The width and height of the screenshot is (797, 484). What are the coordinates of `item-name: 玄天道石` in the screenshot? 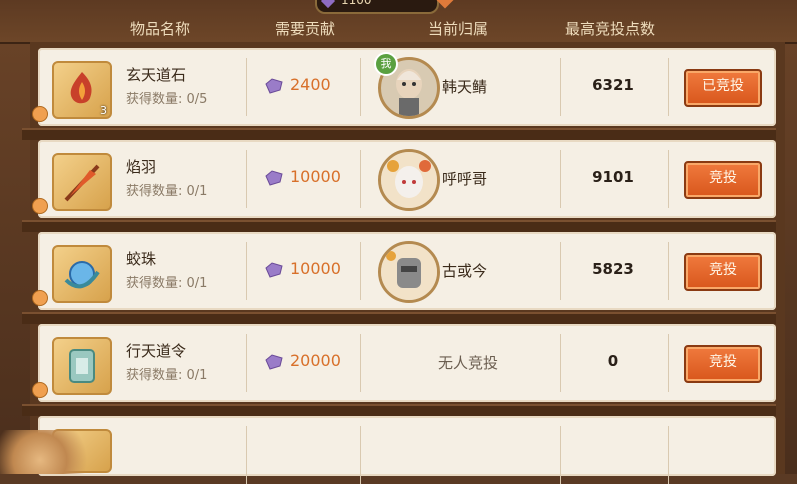 It's located at (156, 75).